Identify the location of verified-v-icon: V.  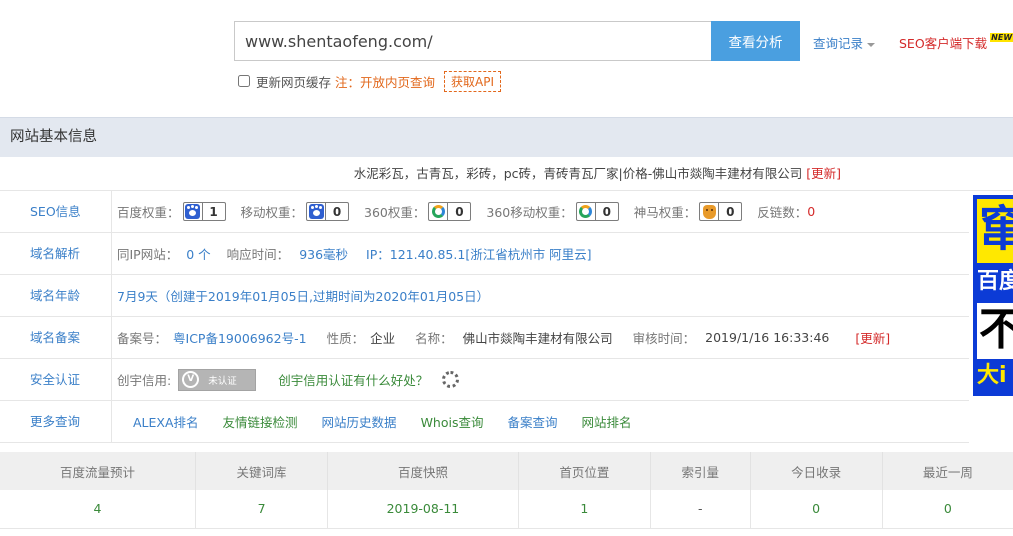
(191, 379).